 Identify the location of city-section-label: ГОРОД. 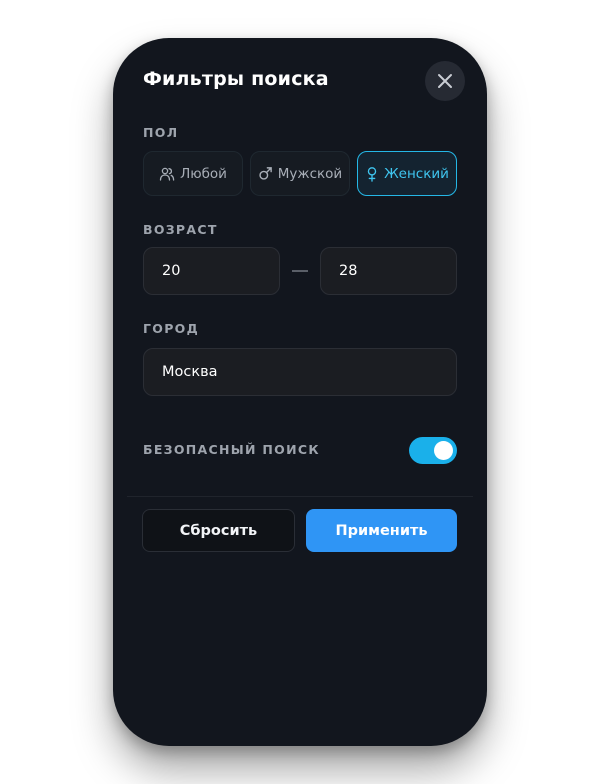
(171, 328).